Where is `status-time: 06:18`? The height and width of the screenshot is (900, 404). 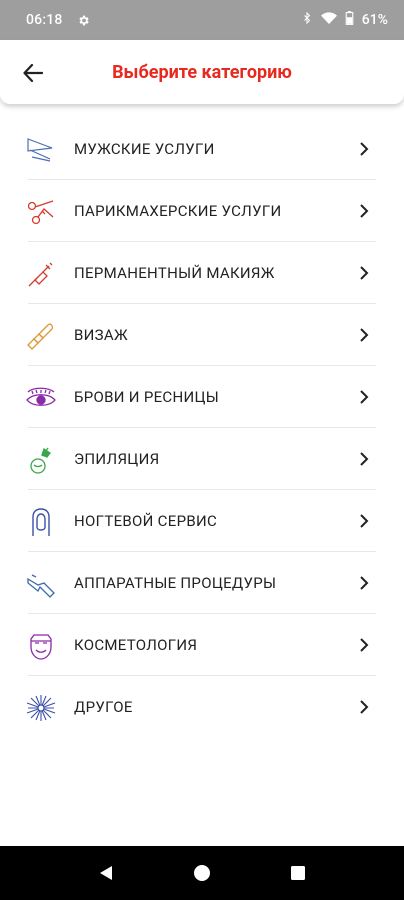
status-time: 06:18 is located at coordinates (44, 20).